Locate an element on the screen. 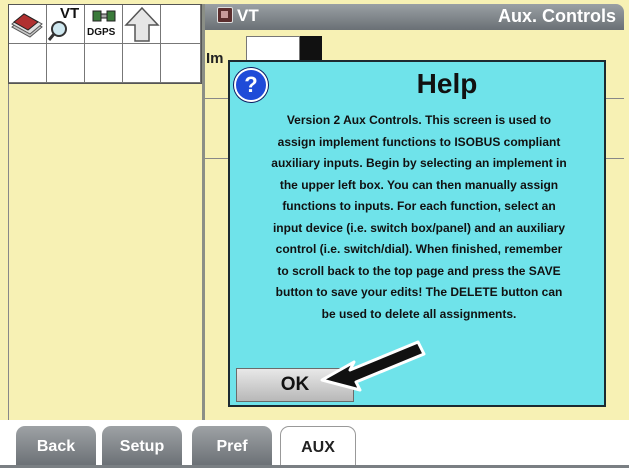 The image size is (629, 469). tab-setup: Setup is located at coordinates (142, 446).